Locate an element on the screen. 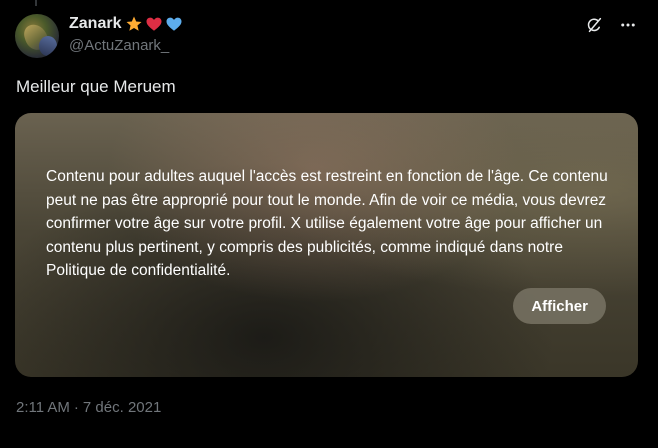 This screenshot has width=658, height=448. tweet-header-actions is located at coordinates (611, 25).